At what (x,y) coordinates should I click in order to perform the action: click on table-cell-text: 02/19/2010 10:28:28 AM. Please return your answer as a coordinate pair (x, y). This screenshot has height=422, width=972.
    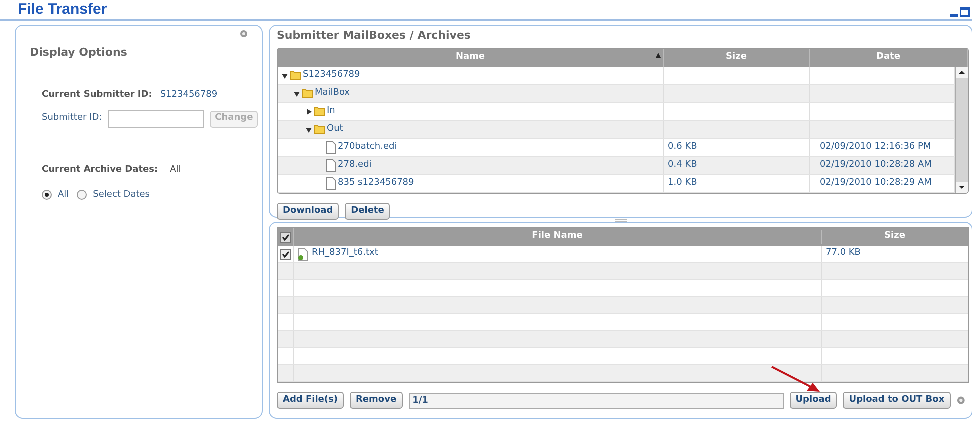
    Looking at the image, I should click on (876, 165).